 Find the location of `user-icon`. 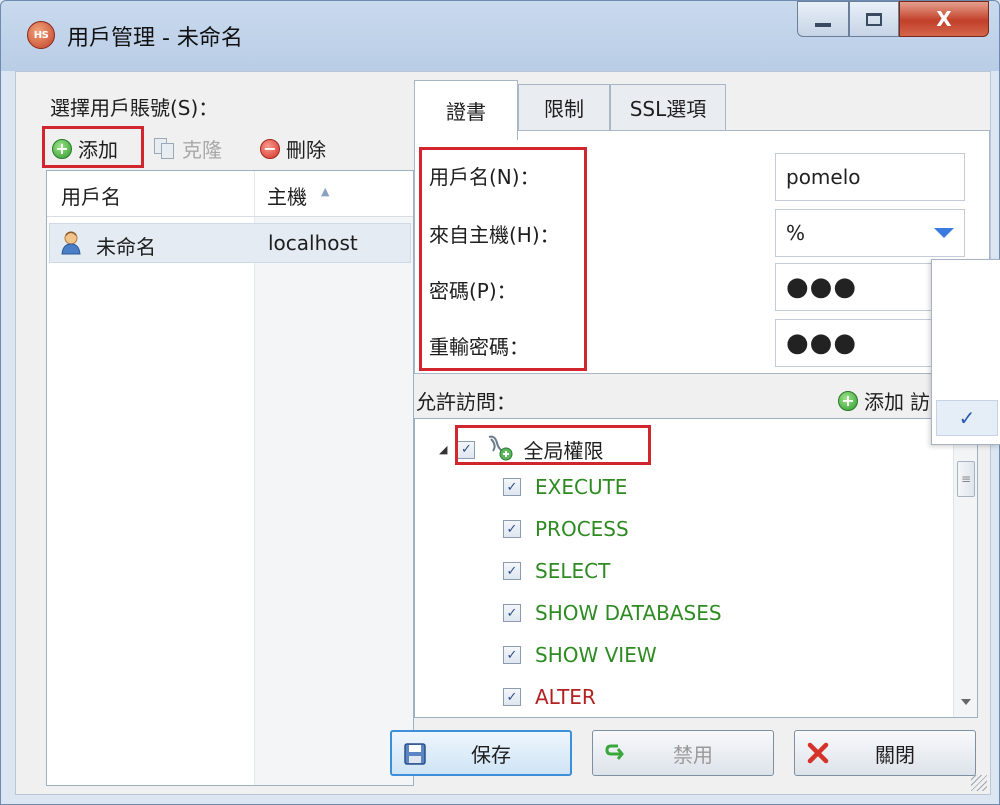

user-icon is located at coordinates (73, 243).